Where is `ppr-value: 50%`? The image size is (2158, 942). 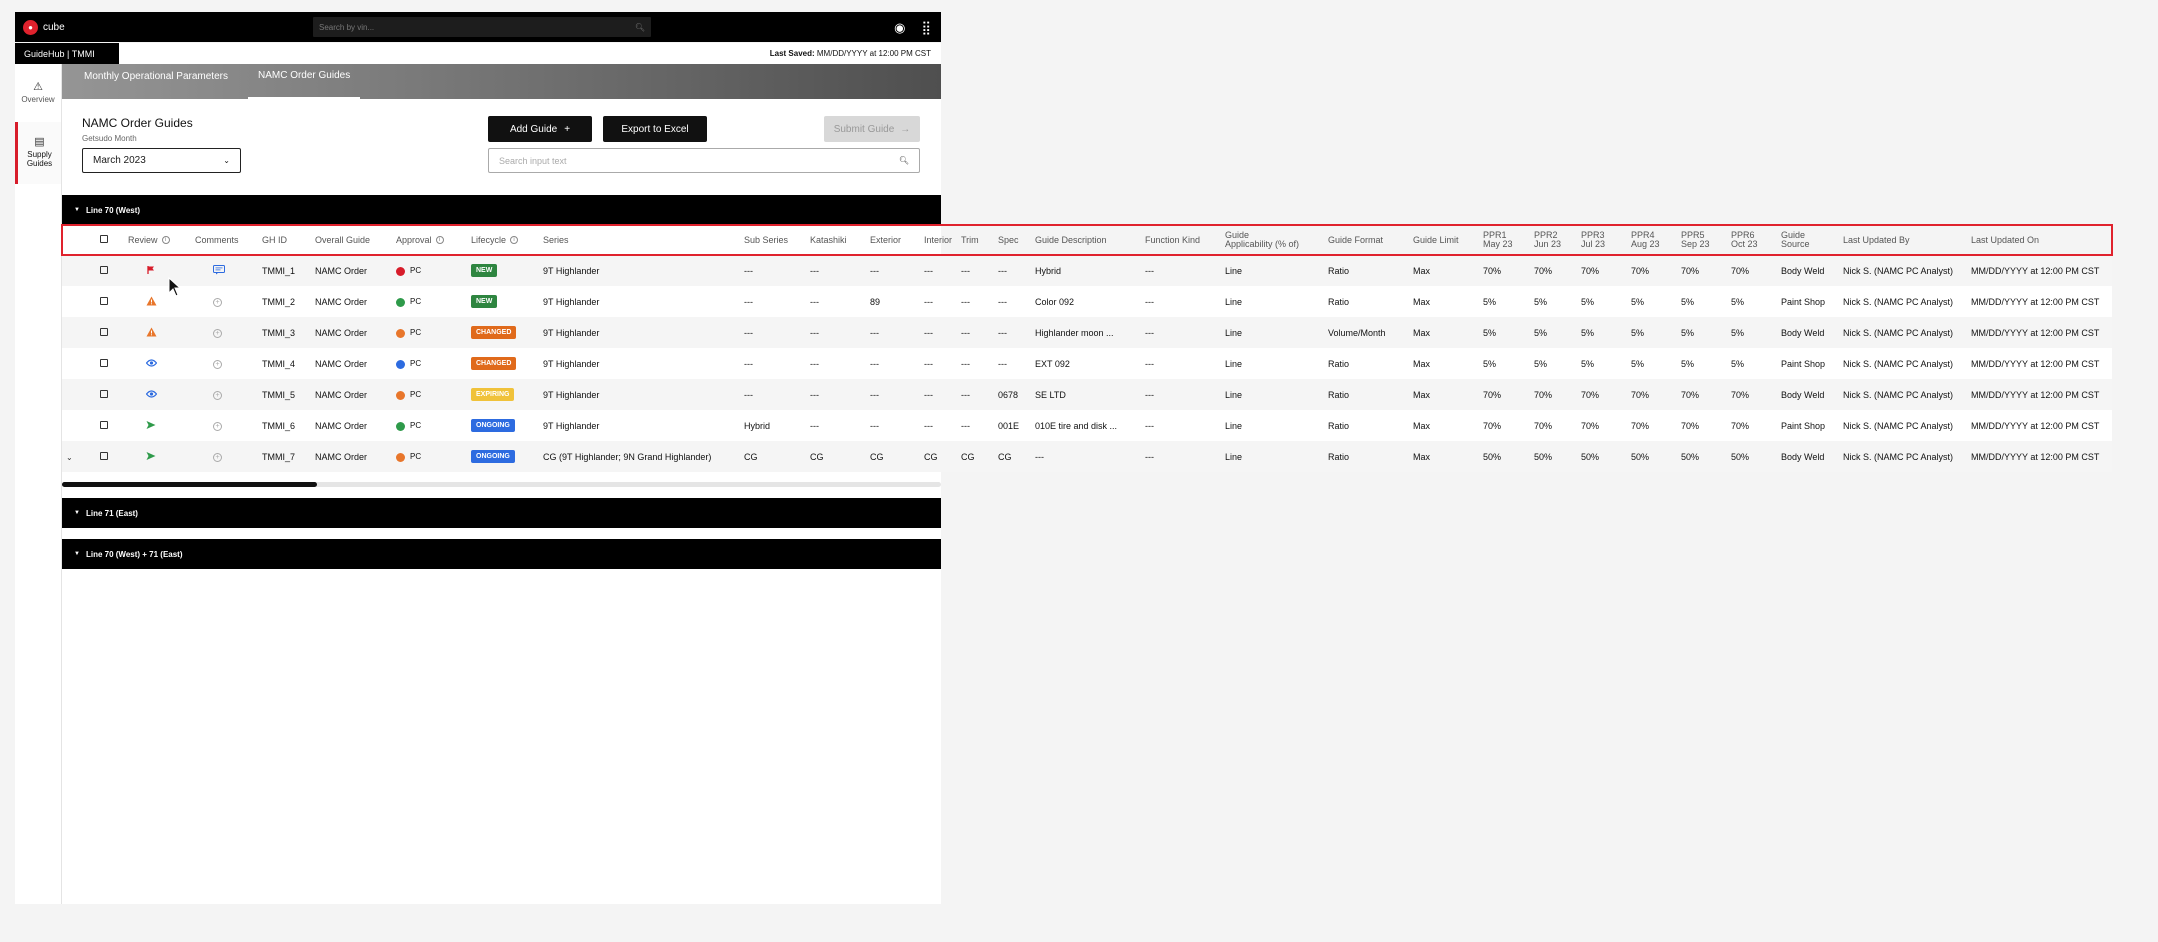
ppr-value: 50% is located at coordinates (1702, 456).